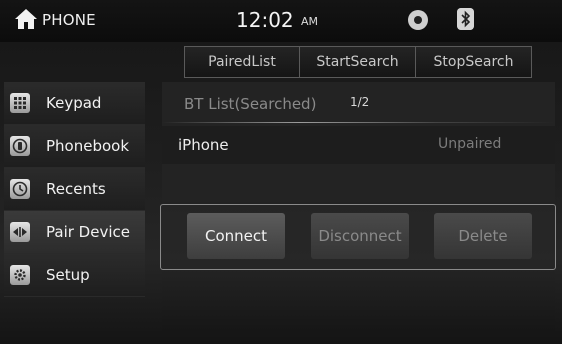 Image resolution: width=562 pixels, height=344 pixels. I want to click on keypad-icon, so click(20, 103).